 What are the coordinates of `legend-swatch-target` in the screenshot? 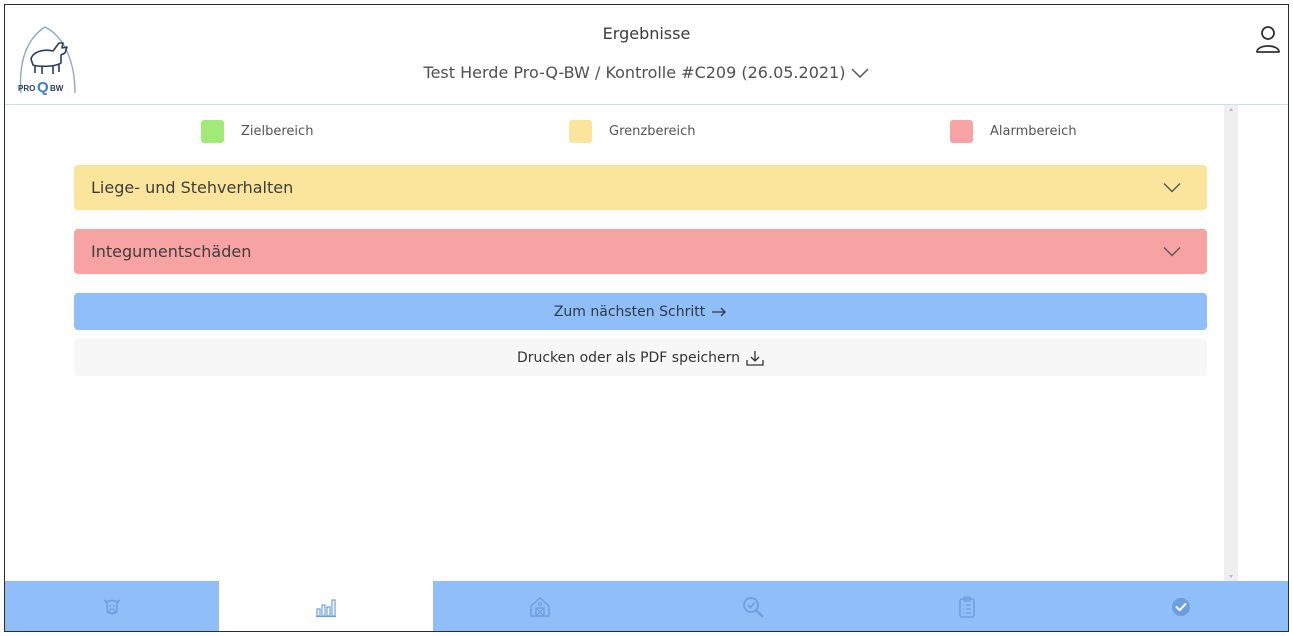 It's located at (212, 131).